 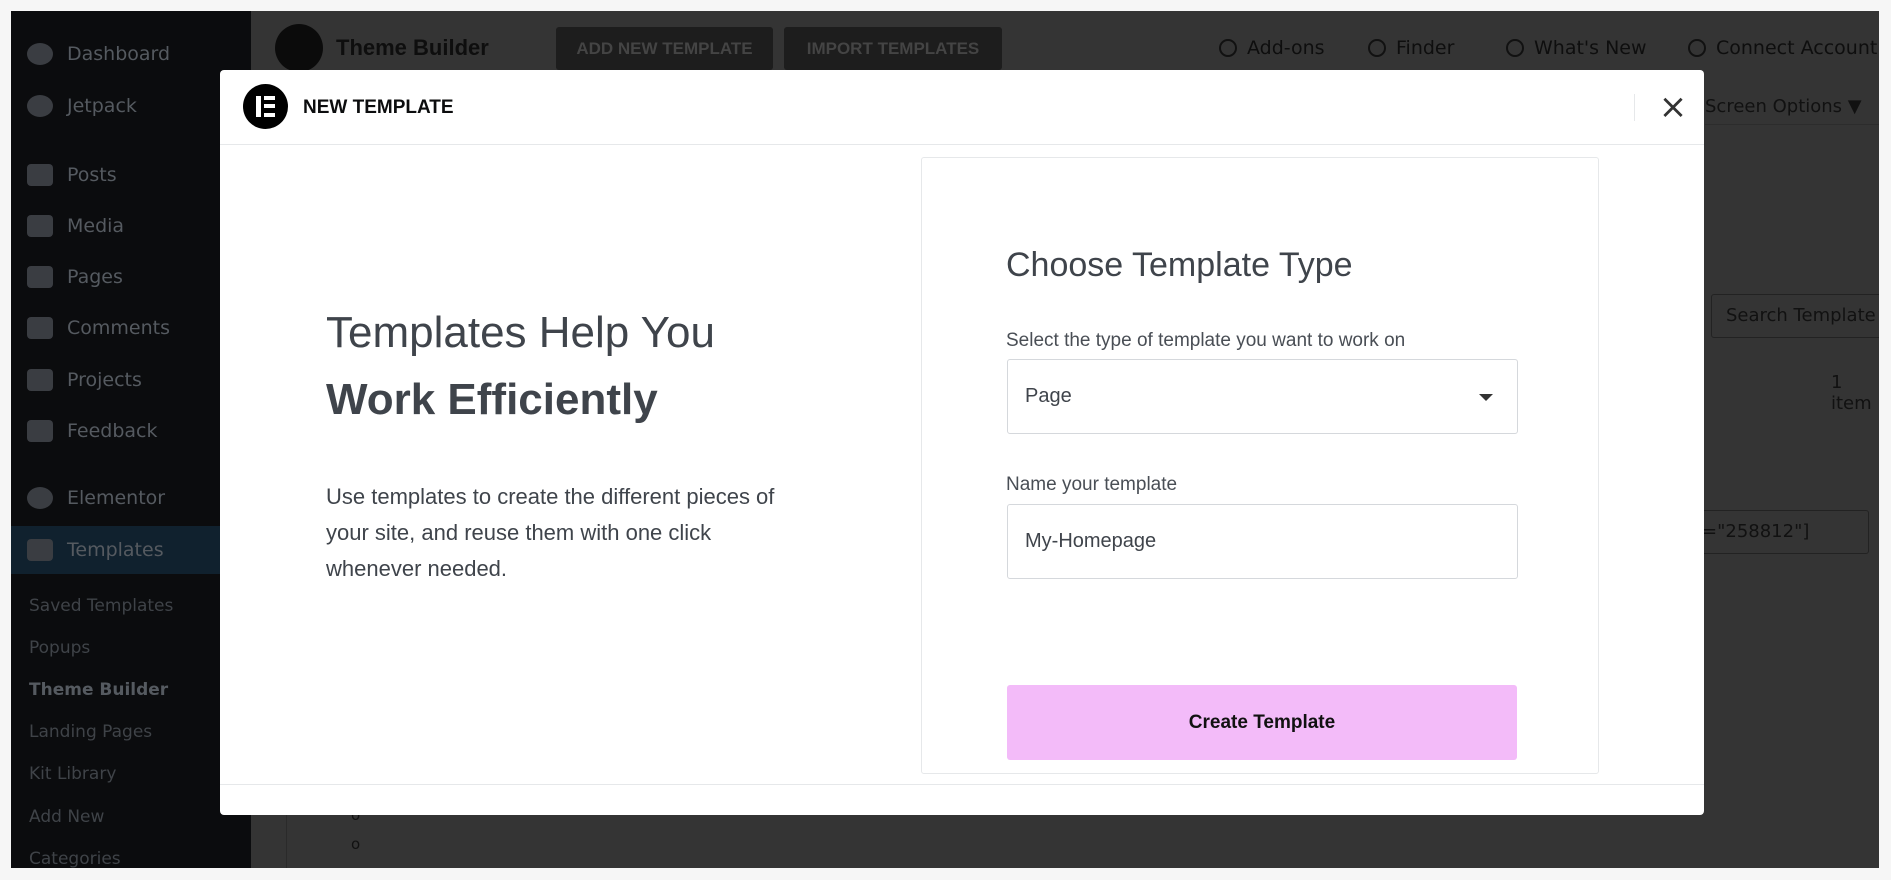 I want to click on connect-label: Connect Account, so click(x=1797, y=48).